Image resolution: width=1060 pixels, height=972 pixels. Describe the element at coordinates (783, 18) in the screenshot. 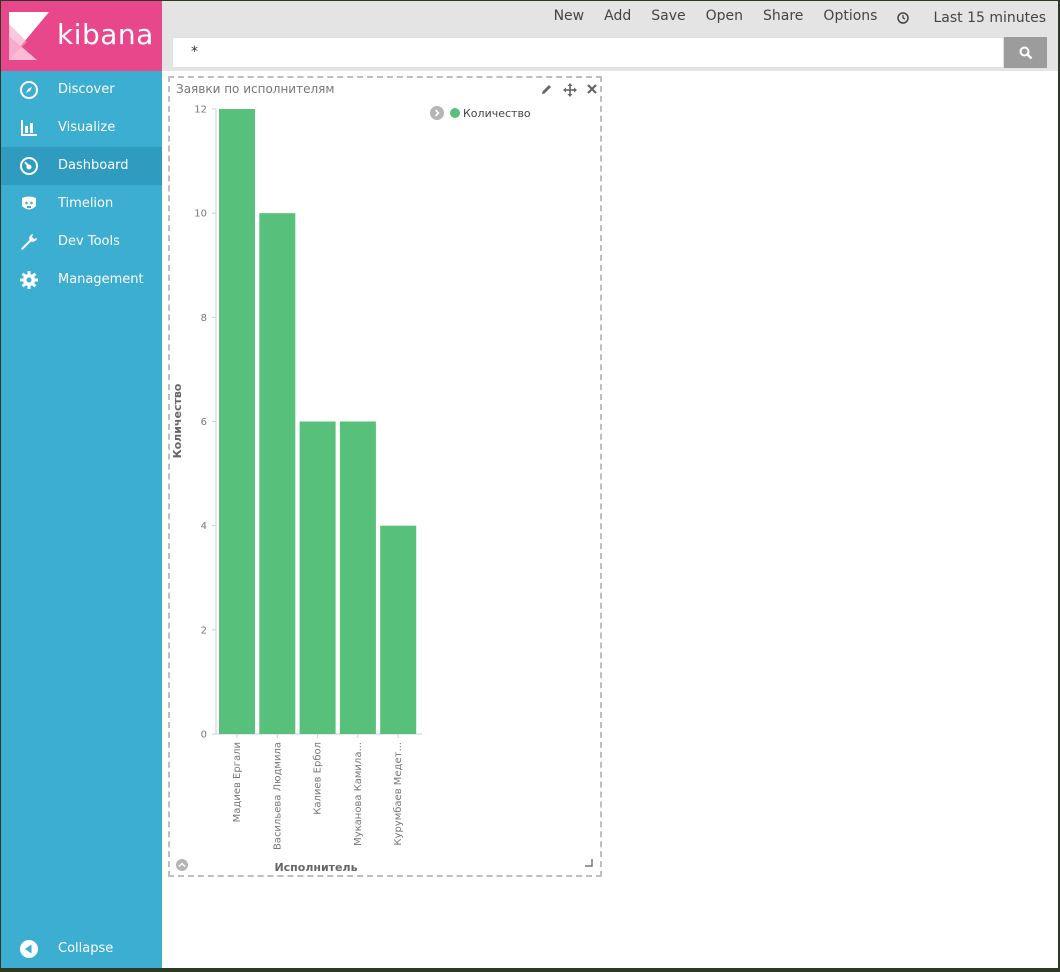

I see `share-button: Share` at that location.